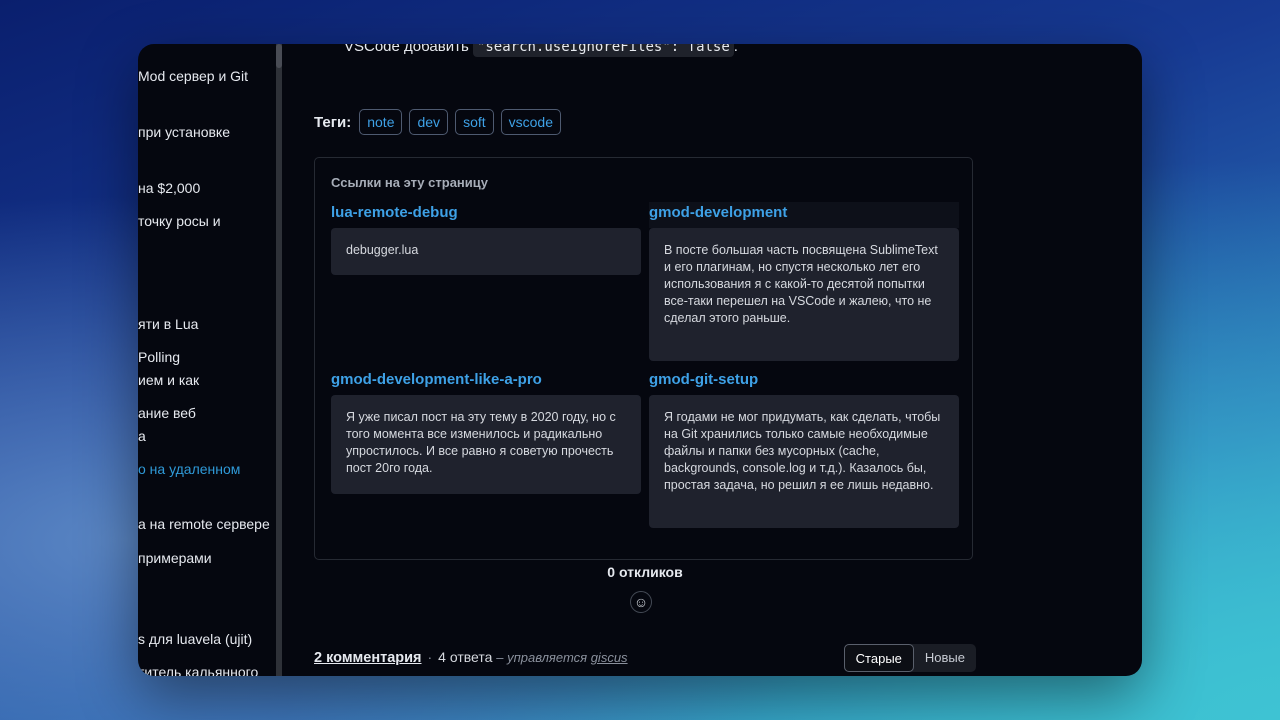 Image resolution: width=1280 pixels, height=720 pixels. What do you see at coordinates (279, 56) in the screenshot?
I see `scrollbar-thumb` at bounding box center [279, 56].